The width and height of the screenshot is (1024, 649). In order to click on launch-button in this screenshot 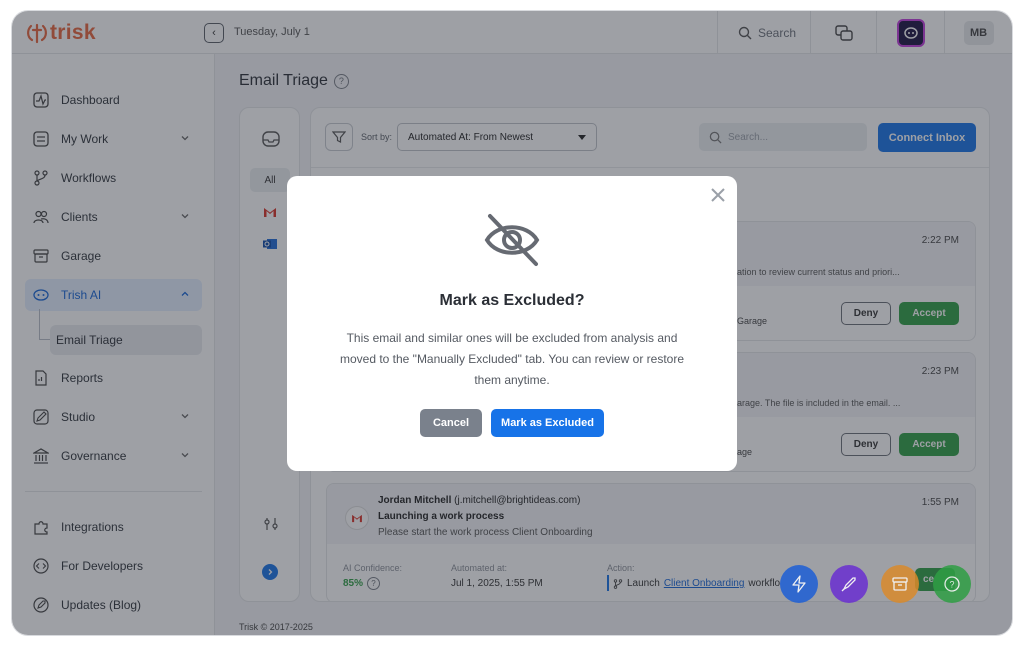, I will do `click(849, 584)`.